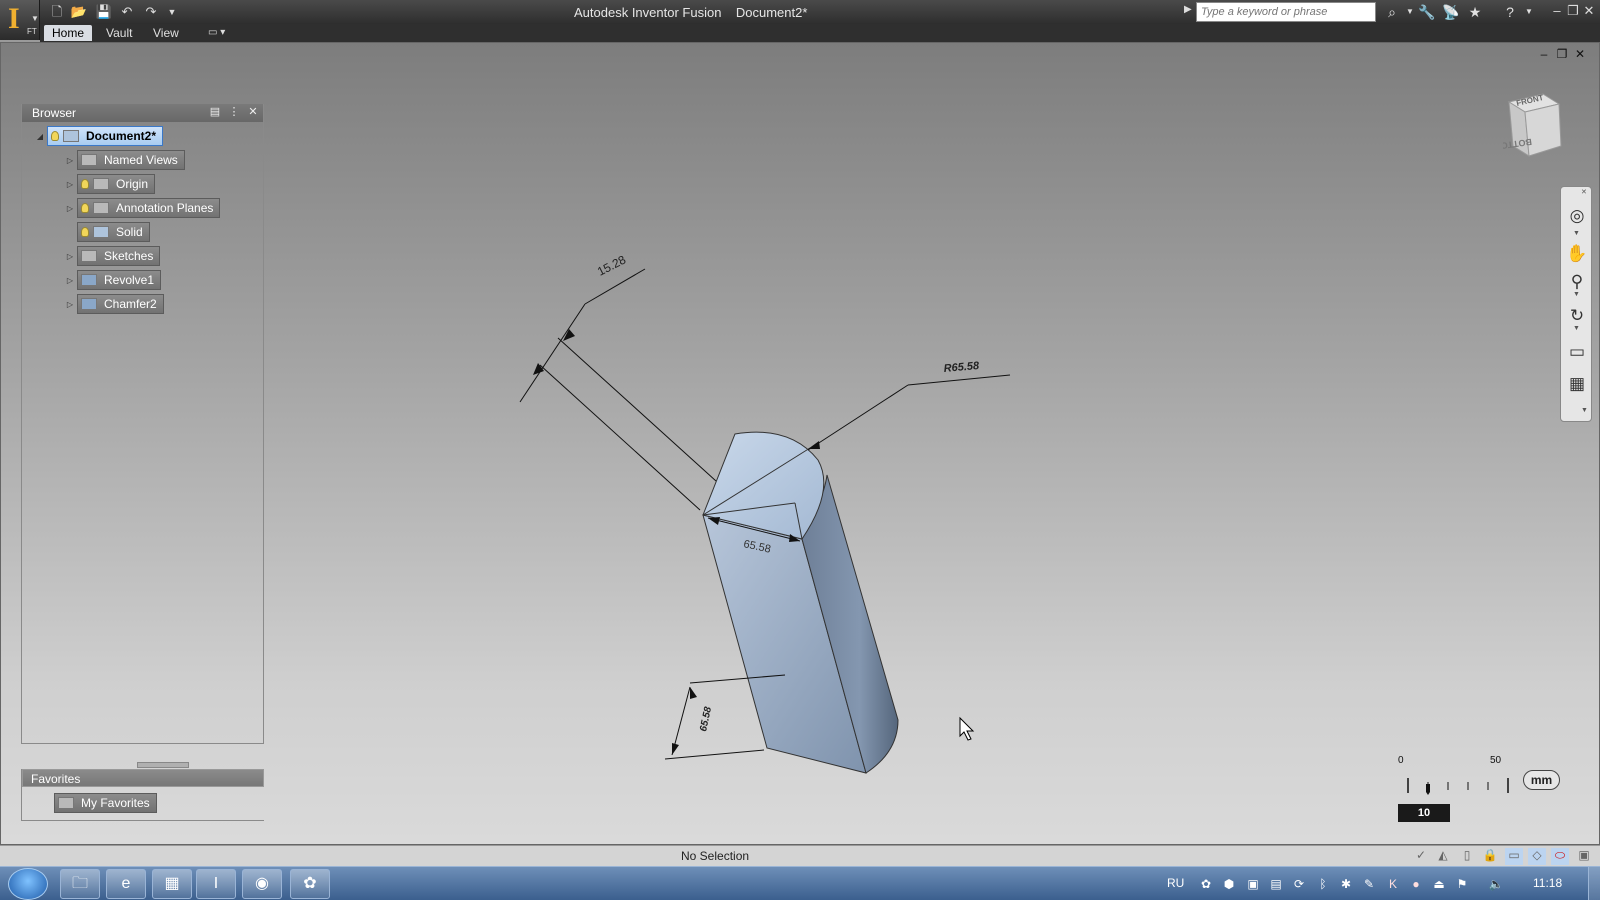 This screenshot has height=900, width=1600. I want to click on browser-node-label: Document2*, so click(121, 136).